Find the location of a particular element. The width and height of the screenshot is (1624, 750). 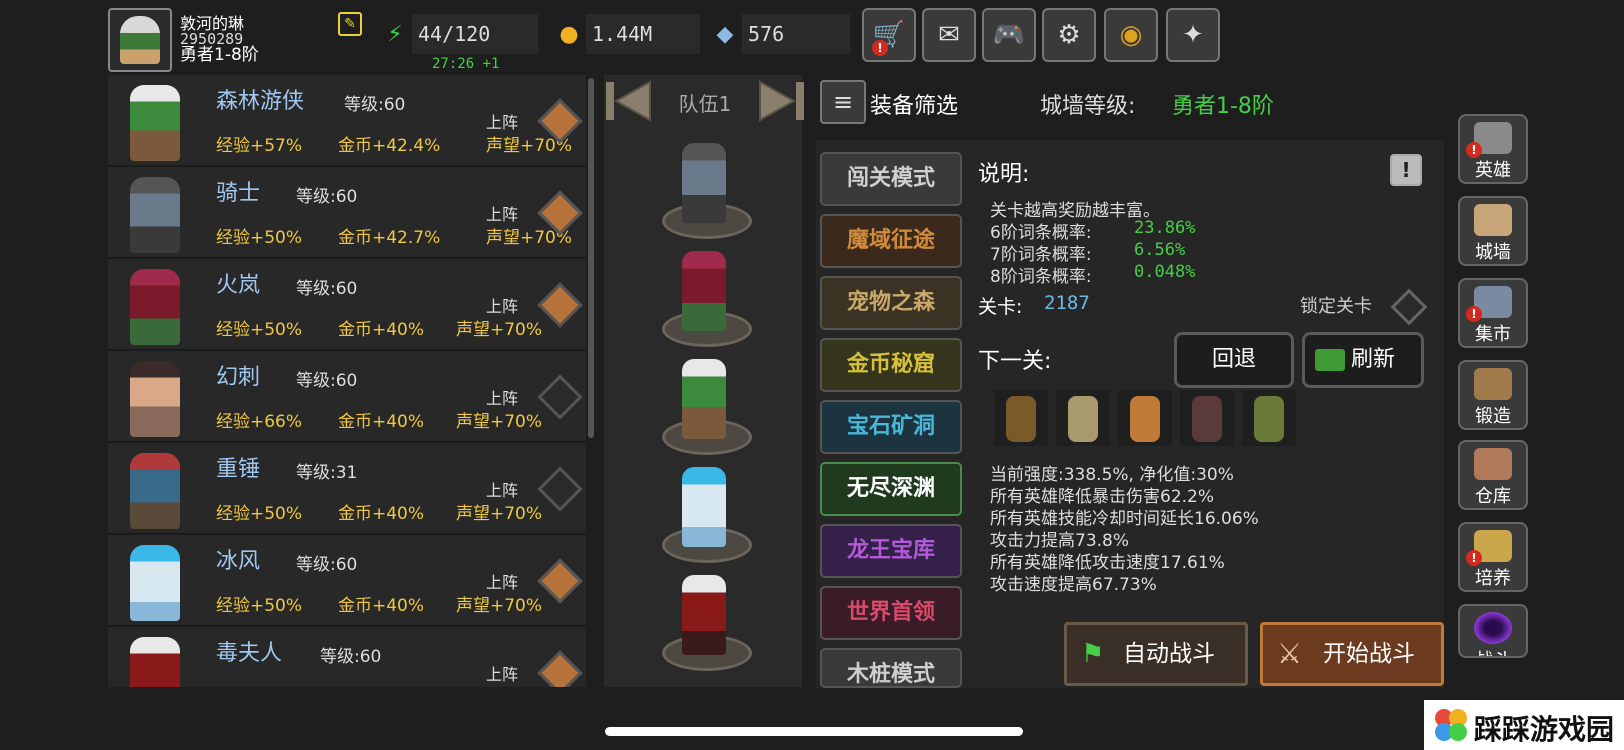

hero-gold-bonus: 金币+42.4% is located at coordinates (389, 146).